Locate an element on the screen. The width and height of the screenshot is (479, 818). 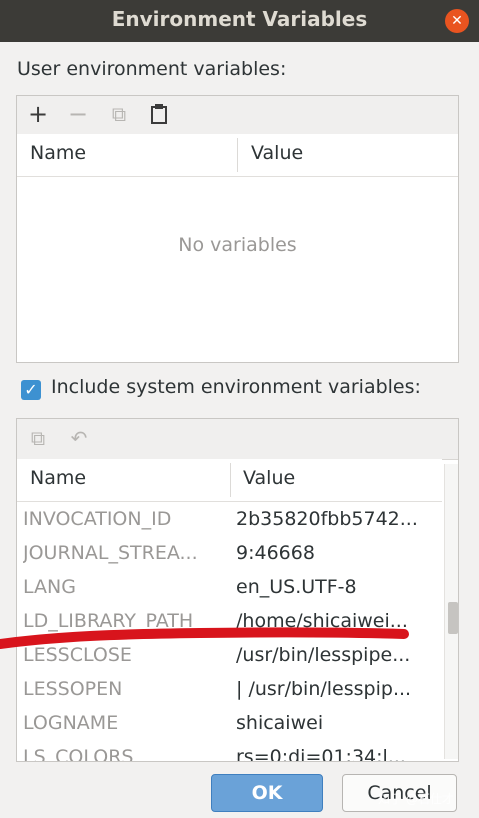
ok-button: OK is located at coordinates (267, 793).